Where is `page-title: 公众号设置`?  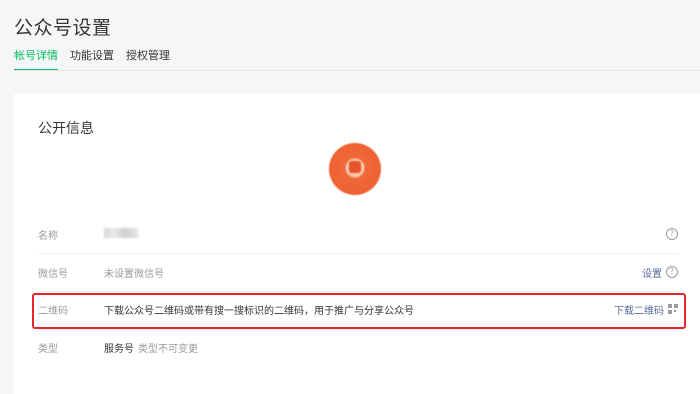 page-title: 公众号设置 is located at coordinates (63, 28).